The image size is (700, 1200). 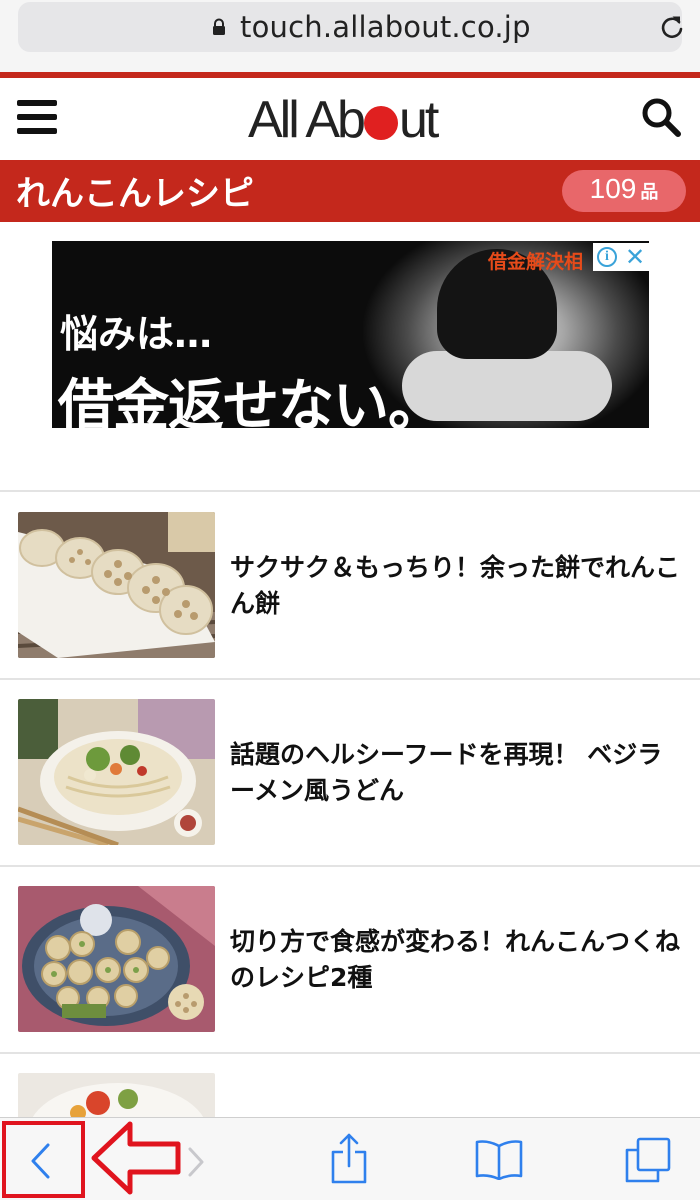 I want to click on recipe-title: 話題のヘルシーフードを再現！ ベジラーメン風うどん, so click(x=455, y=773).